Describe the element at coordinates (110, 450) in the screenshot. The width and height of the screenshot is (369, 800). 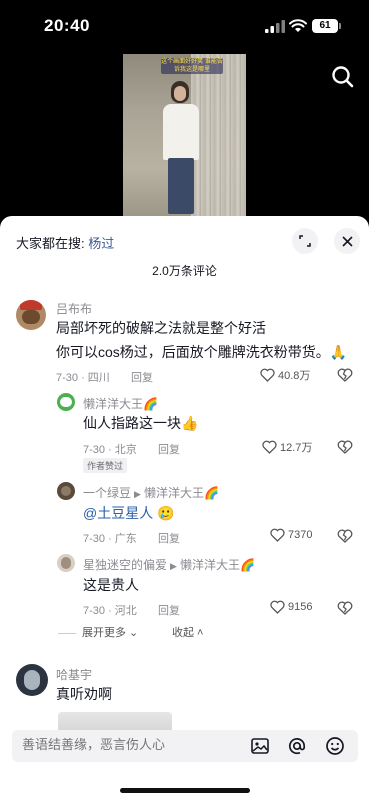
I see `comment-date-location: 7-30 · 北京` at that location.